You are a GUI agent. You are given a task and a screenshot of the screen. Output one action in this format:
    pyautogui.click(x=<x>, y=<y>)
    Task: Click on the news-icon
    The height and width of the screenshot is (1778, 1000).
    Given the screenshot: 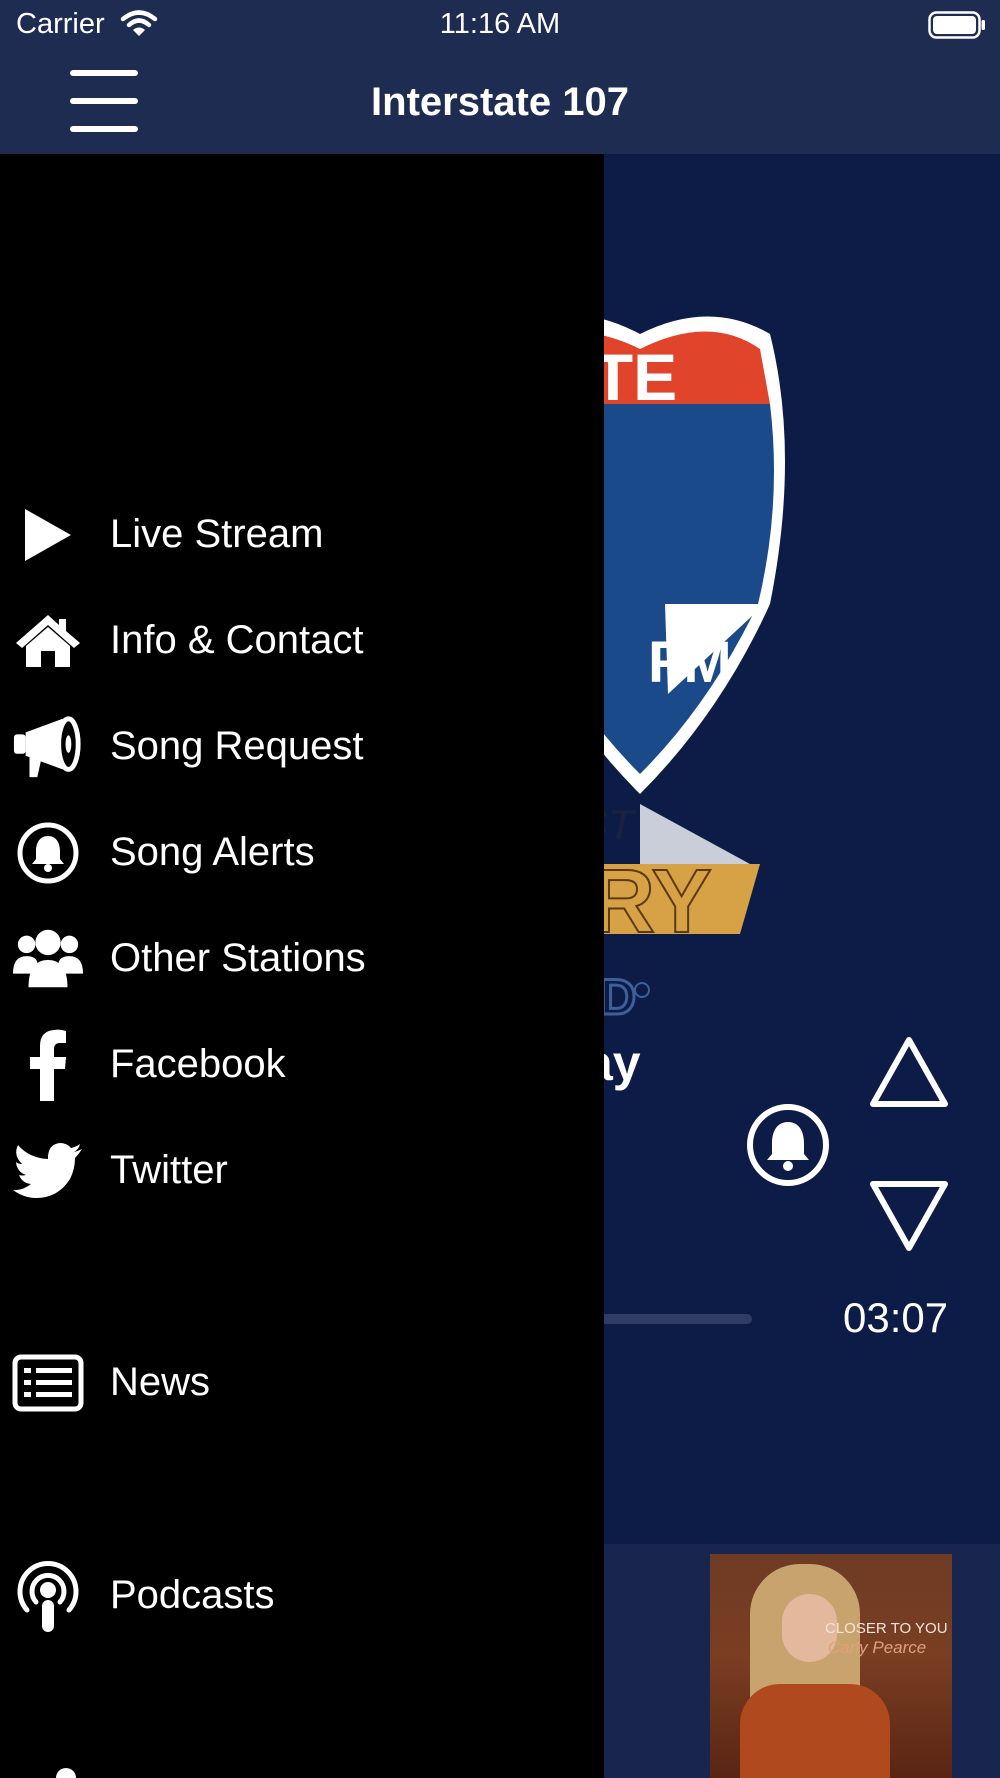 What is the action you would take?
    pyautogui.click(x=48, y=1383)
    